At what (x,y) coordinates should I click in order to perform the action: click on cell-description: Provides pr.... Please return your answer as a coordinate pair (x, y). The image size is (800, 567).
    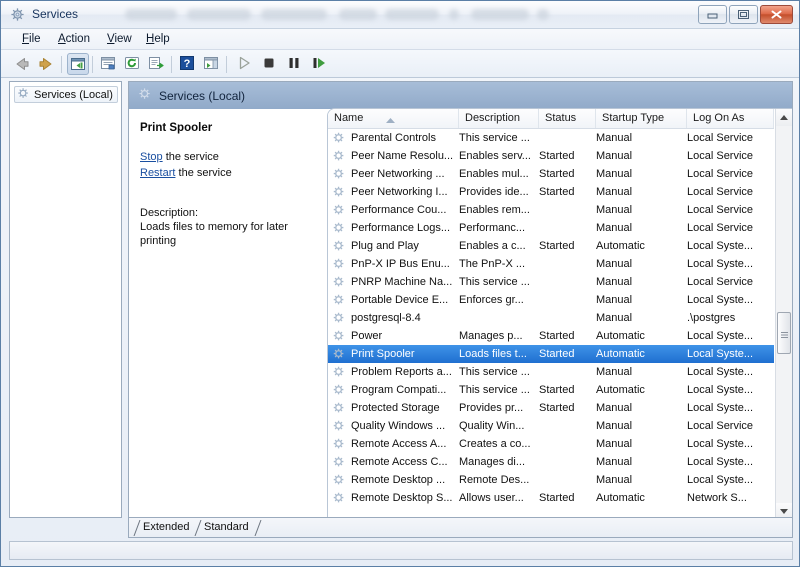
    Looking at the image, I should click on (491, 408).